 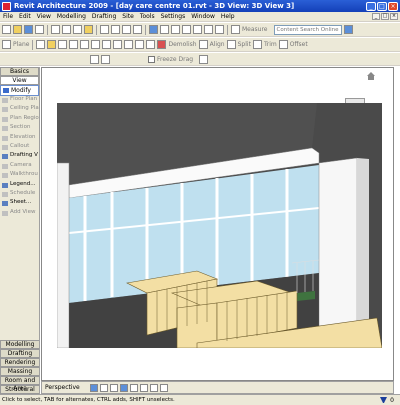 I want to click on copy-element-icon, so click(x=63, y=44).